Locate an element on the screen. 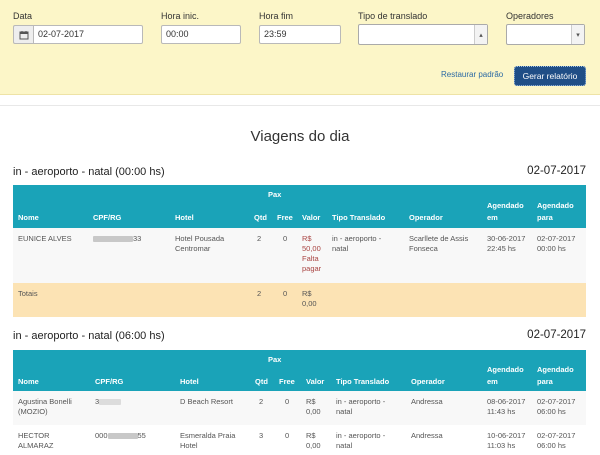 This screenshot has height=455, width=600. transfer-type-label: Tipo de translado is located at coordinates (393, 16).